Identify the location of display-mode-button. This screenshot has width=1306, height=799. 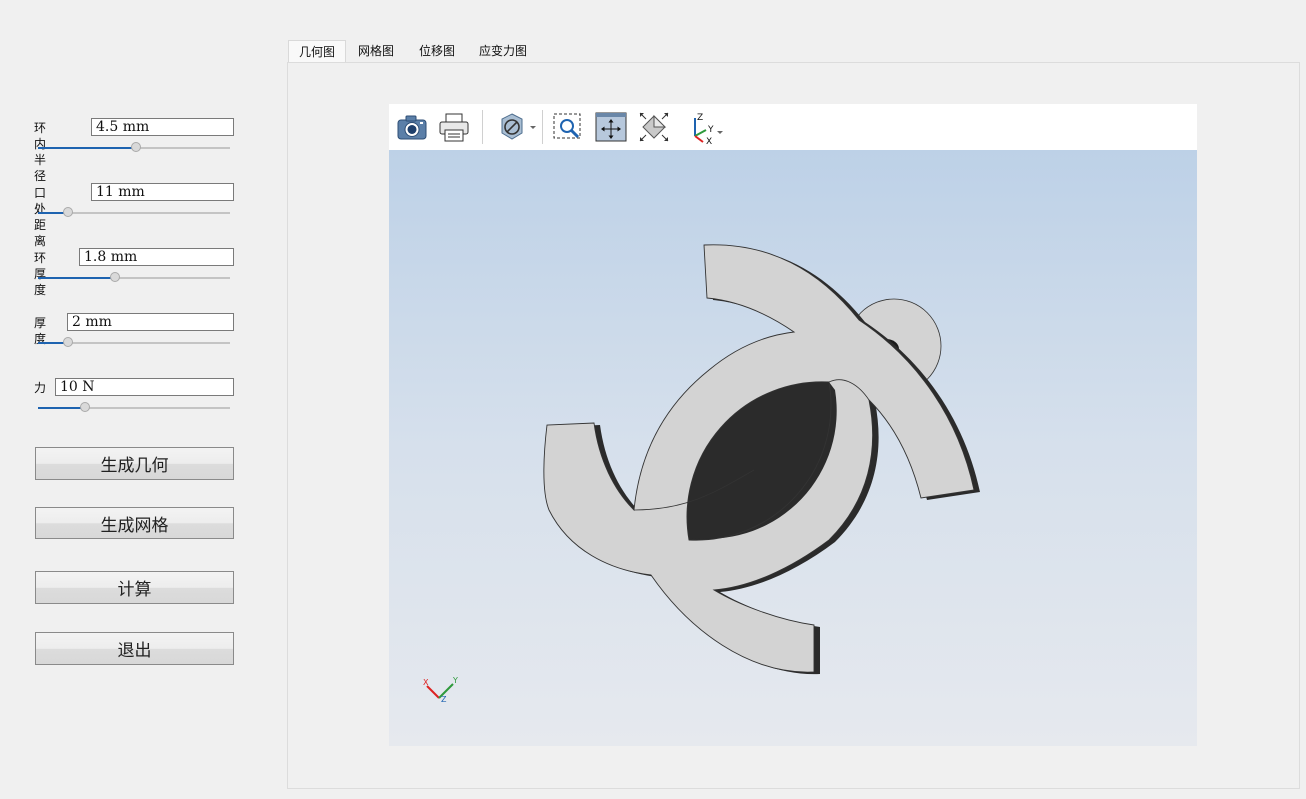
(518, 127).